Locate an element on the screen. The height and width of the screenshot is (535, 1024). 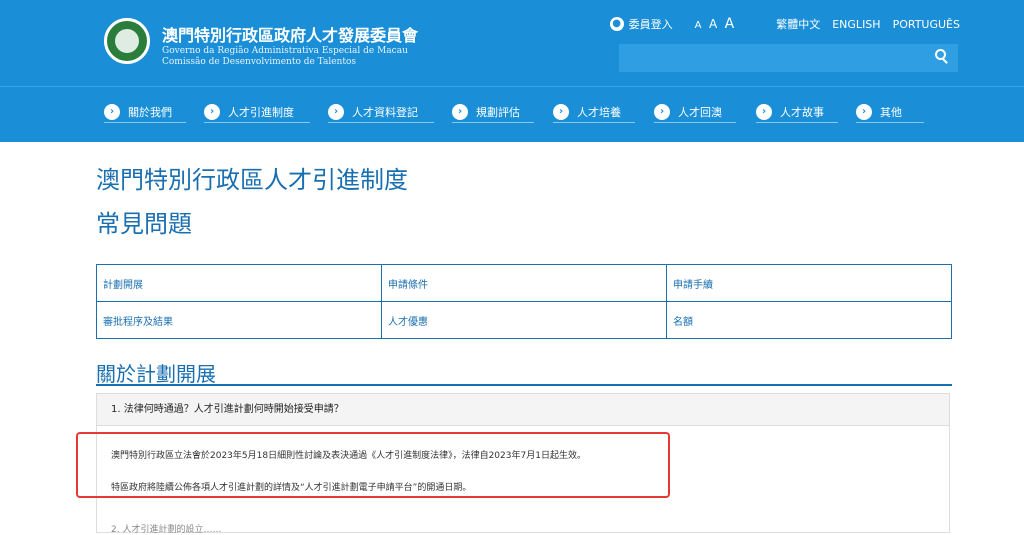
font-size-medium: A is located at coordinates (714, 24).